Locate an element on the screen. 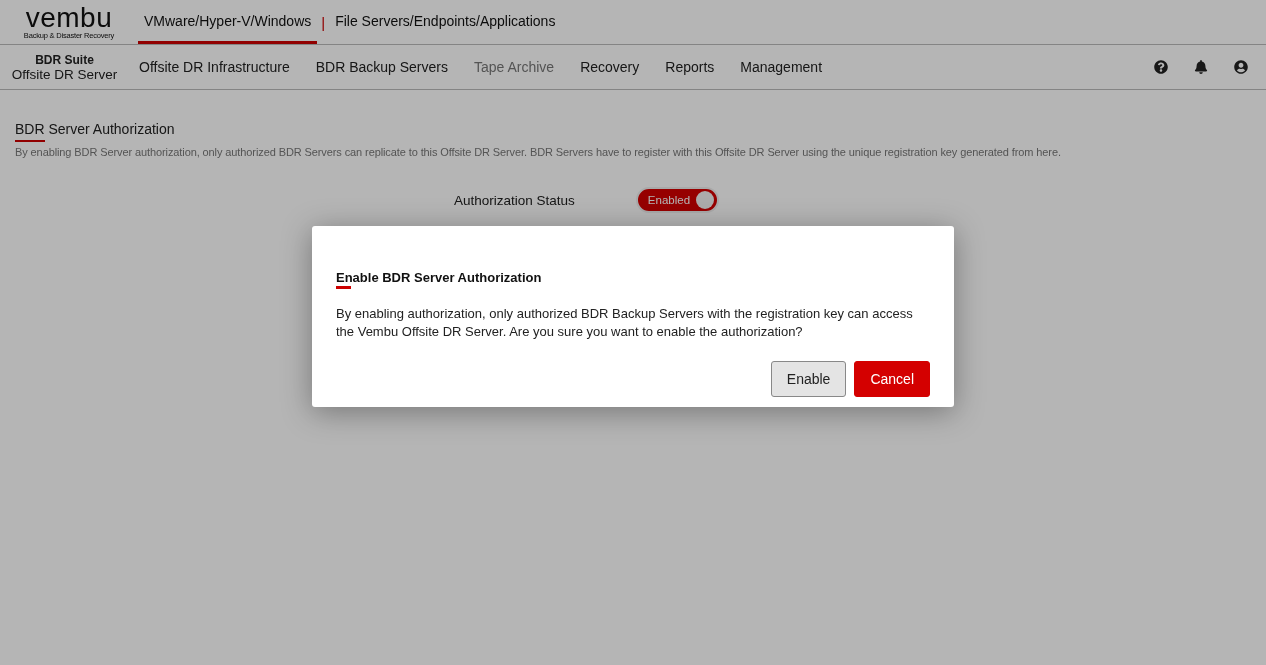 The image size is (1266, 665). dialog-button: Enable is located at coordinates (808, 379).